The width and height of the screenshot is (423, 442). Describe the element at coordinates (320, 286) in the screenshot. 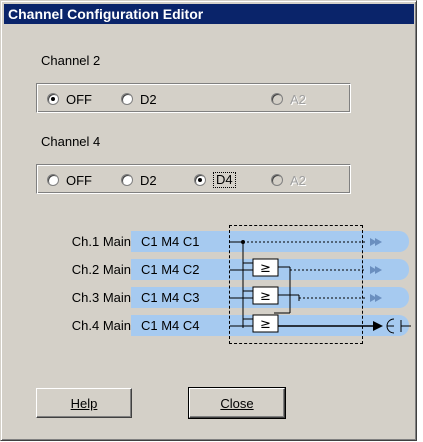

I see `routing-diagram: ≥ ≥ ≥` at that location.